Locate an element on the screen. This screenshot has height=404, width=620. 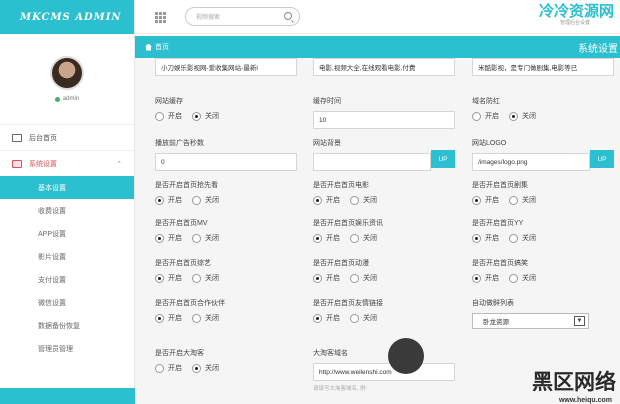
taoke-domain-input: http://www.weilenshi.com is located at coordinates (384, 372).